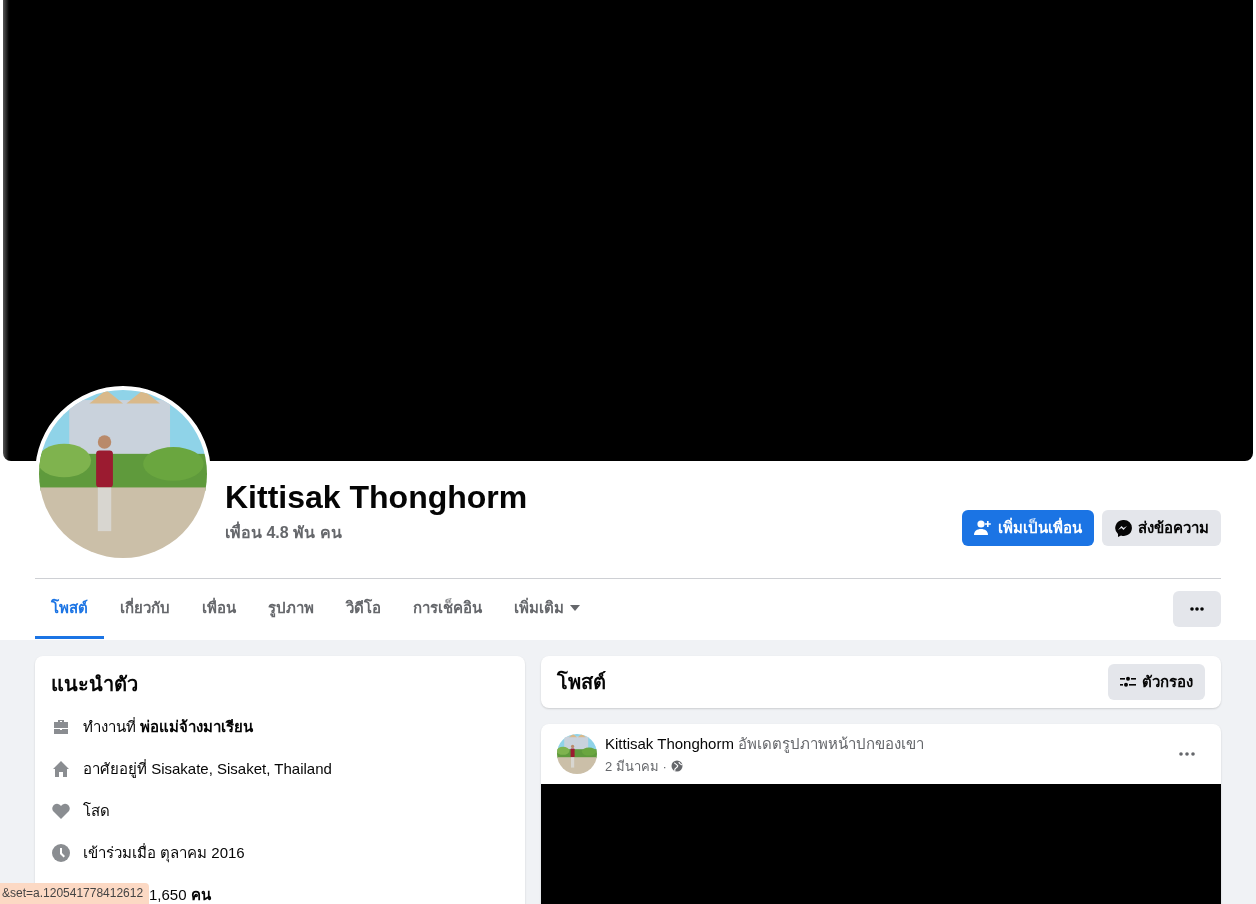 Image resolution: width=1256 pixels, height=904 pixels. I want to click on profile-tab: เพิ่มเติม, so click(547, 609).